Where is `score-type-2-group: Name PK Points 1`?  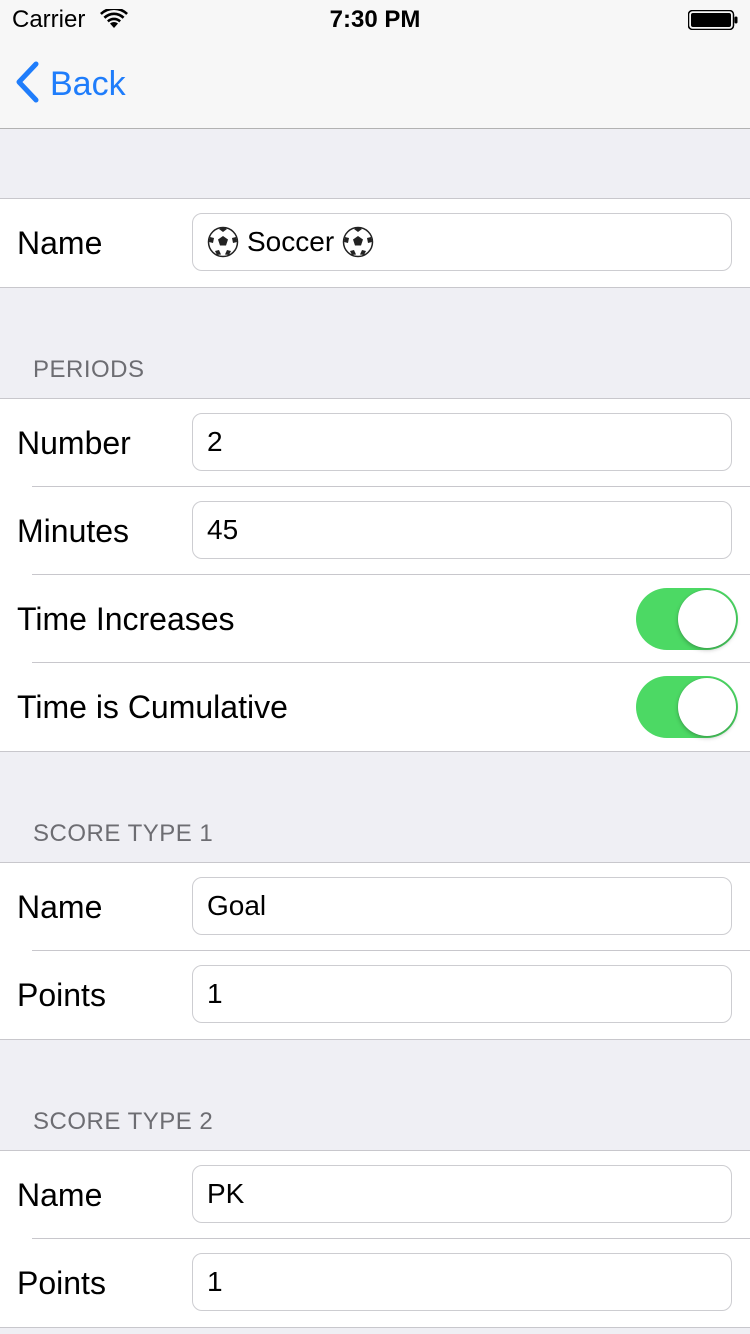 score-type-2-group: Name PK Points 1 is located at coordinates (375, 1239).